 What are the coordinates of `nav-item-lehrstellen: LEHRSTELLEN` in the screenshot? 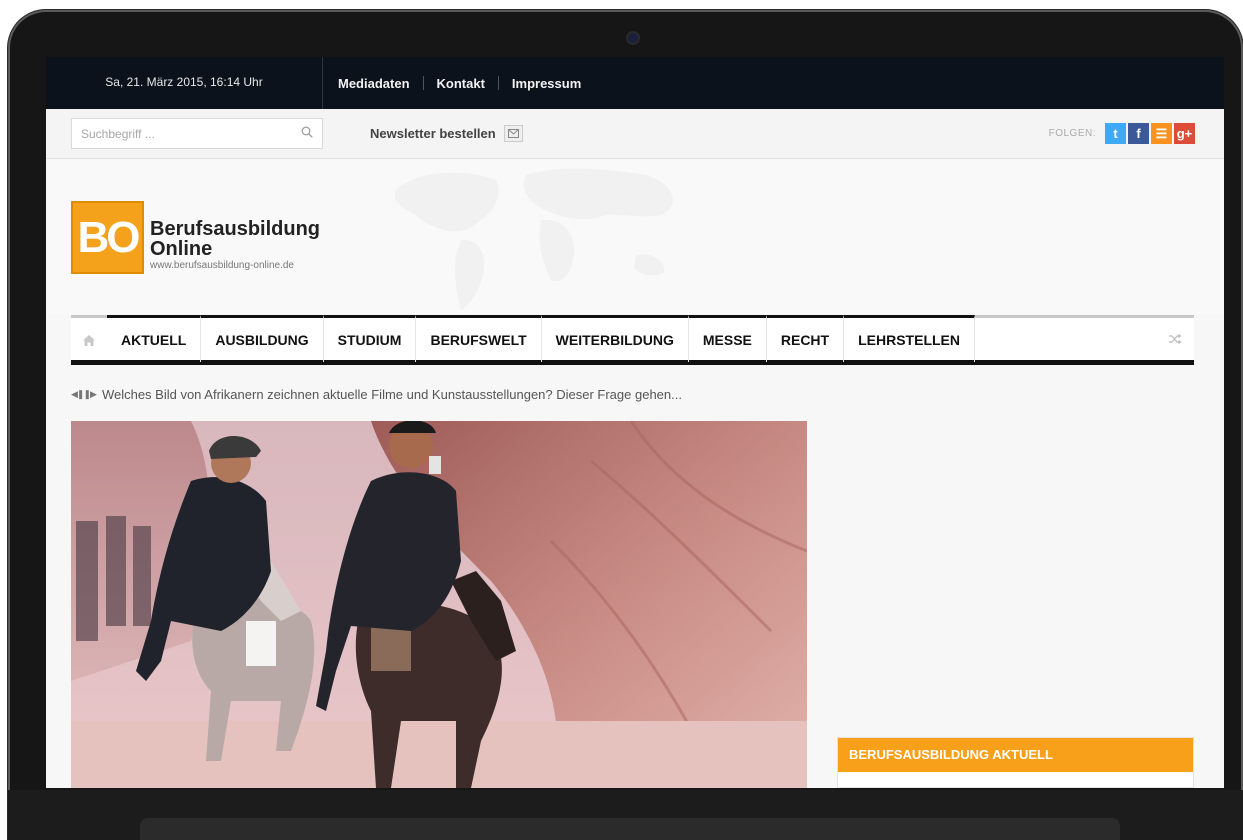 It's located at (909, 338).